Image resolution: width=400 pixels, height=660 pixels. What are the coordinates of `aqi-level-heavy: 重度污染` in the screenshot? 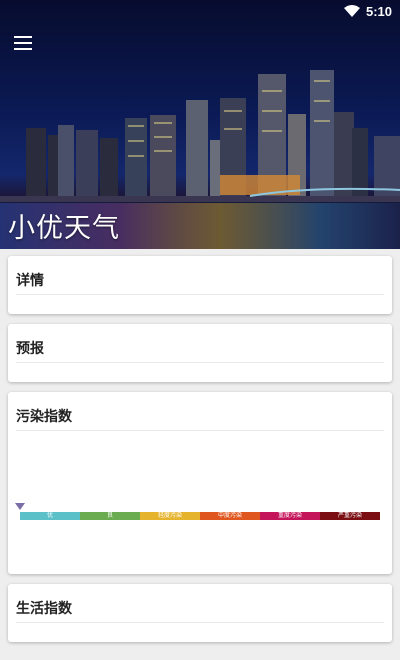 It's located at (290, 516).